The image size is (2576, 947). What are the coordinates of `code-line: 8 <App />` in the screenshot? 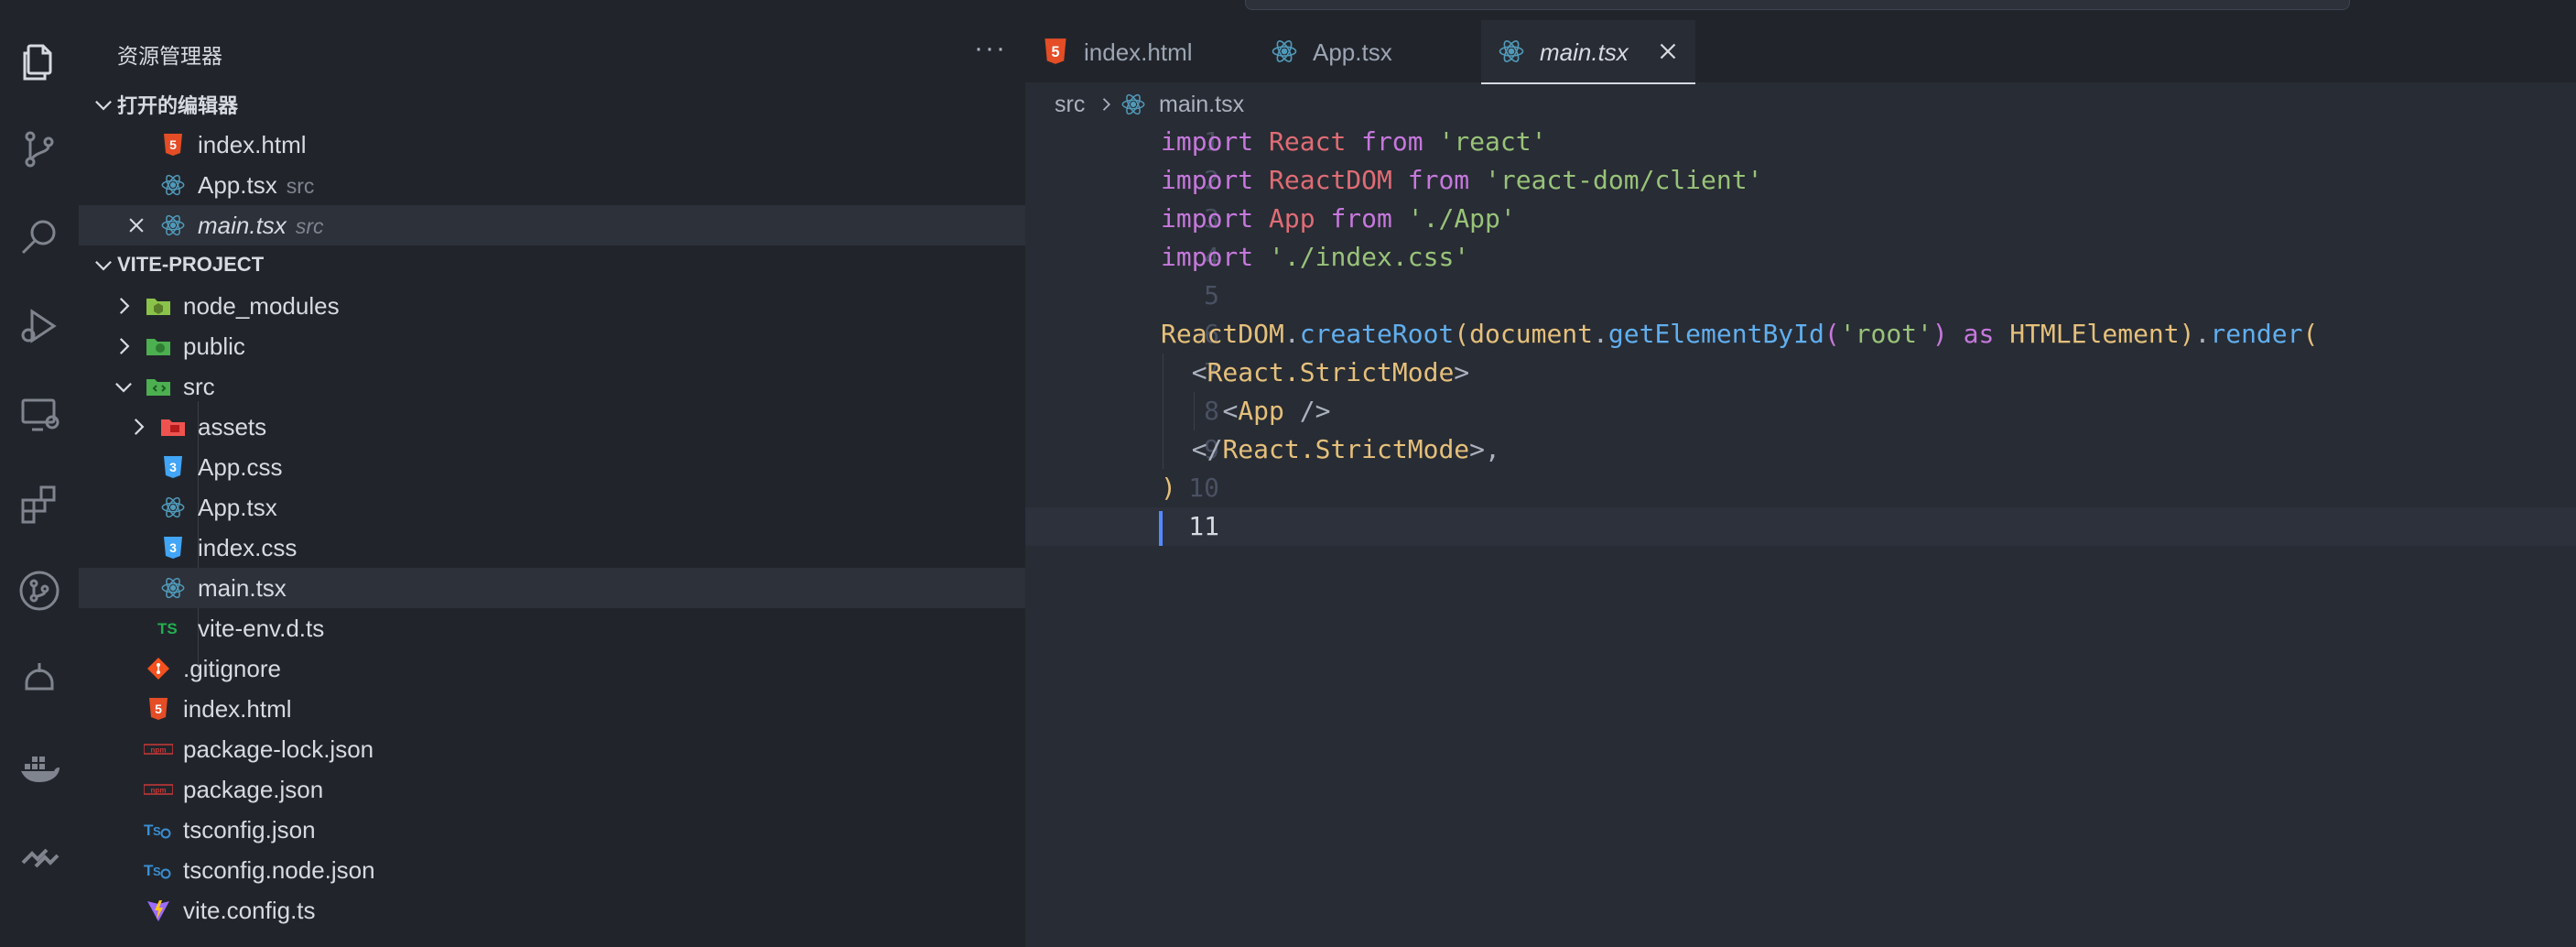 It's located at (1801, 411).